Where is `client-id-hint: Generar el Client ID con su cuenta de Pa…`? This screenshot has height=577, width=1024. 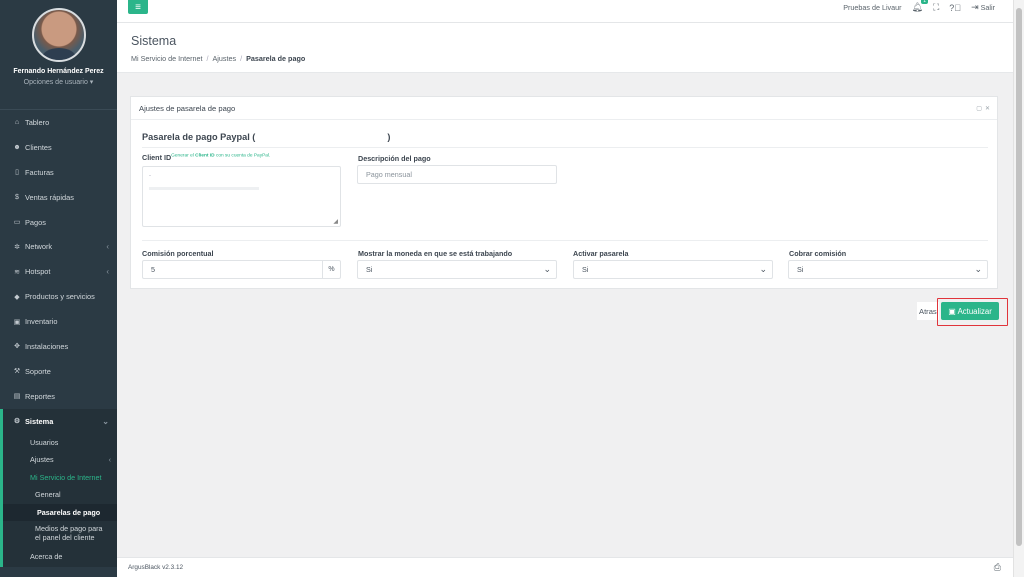 client-id-hint: Generar el Client ID con su cuenta de Pa… is located at coordinates (220, 156).